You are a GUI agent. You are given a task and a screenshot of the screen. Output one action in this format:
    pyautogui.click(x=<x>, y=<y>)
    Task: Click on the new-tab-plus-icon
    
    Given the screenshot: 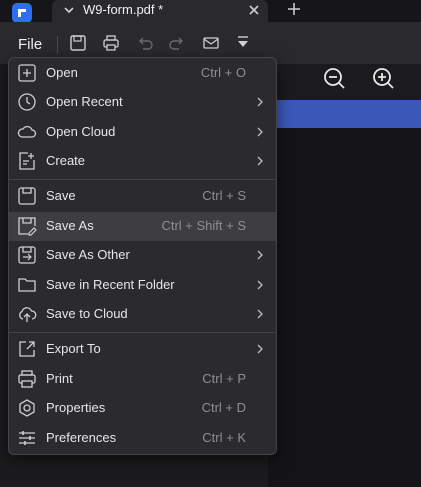 What is the action you would take?
    pyautogui.click(x=294, y=9)
    